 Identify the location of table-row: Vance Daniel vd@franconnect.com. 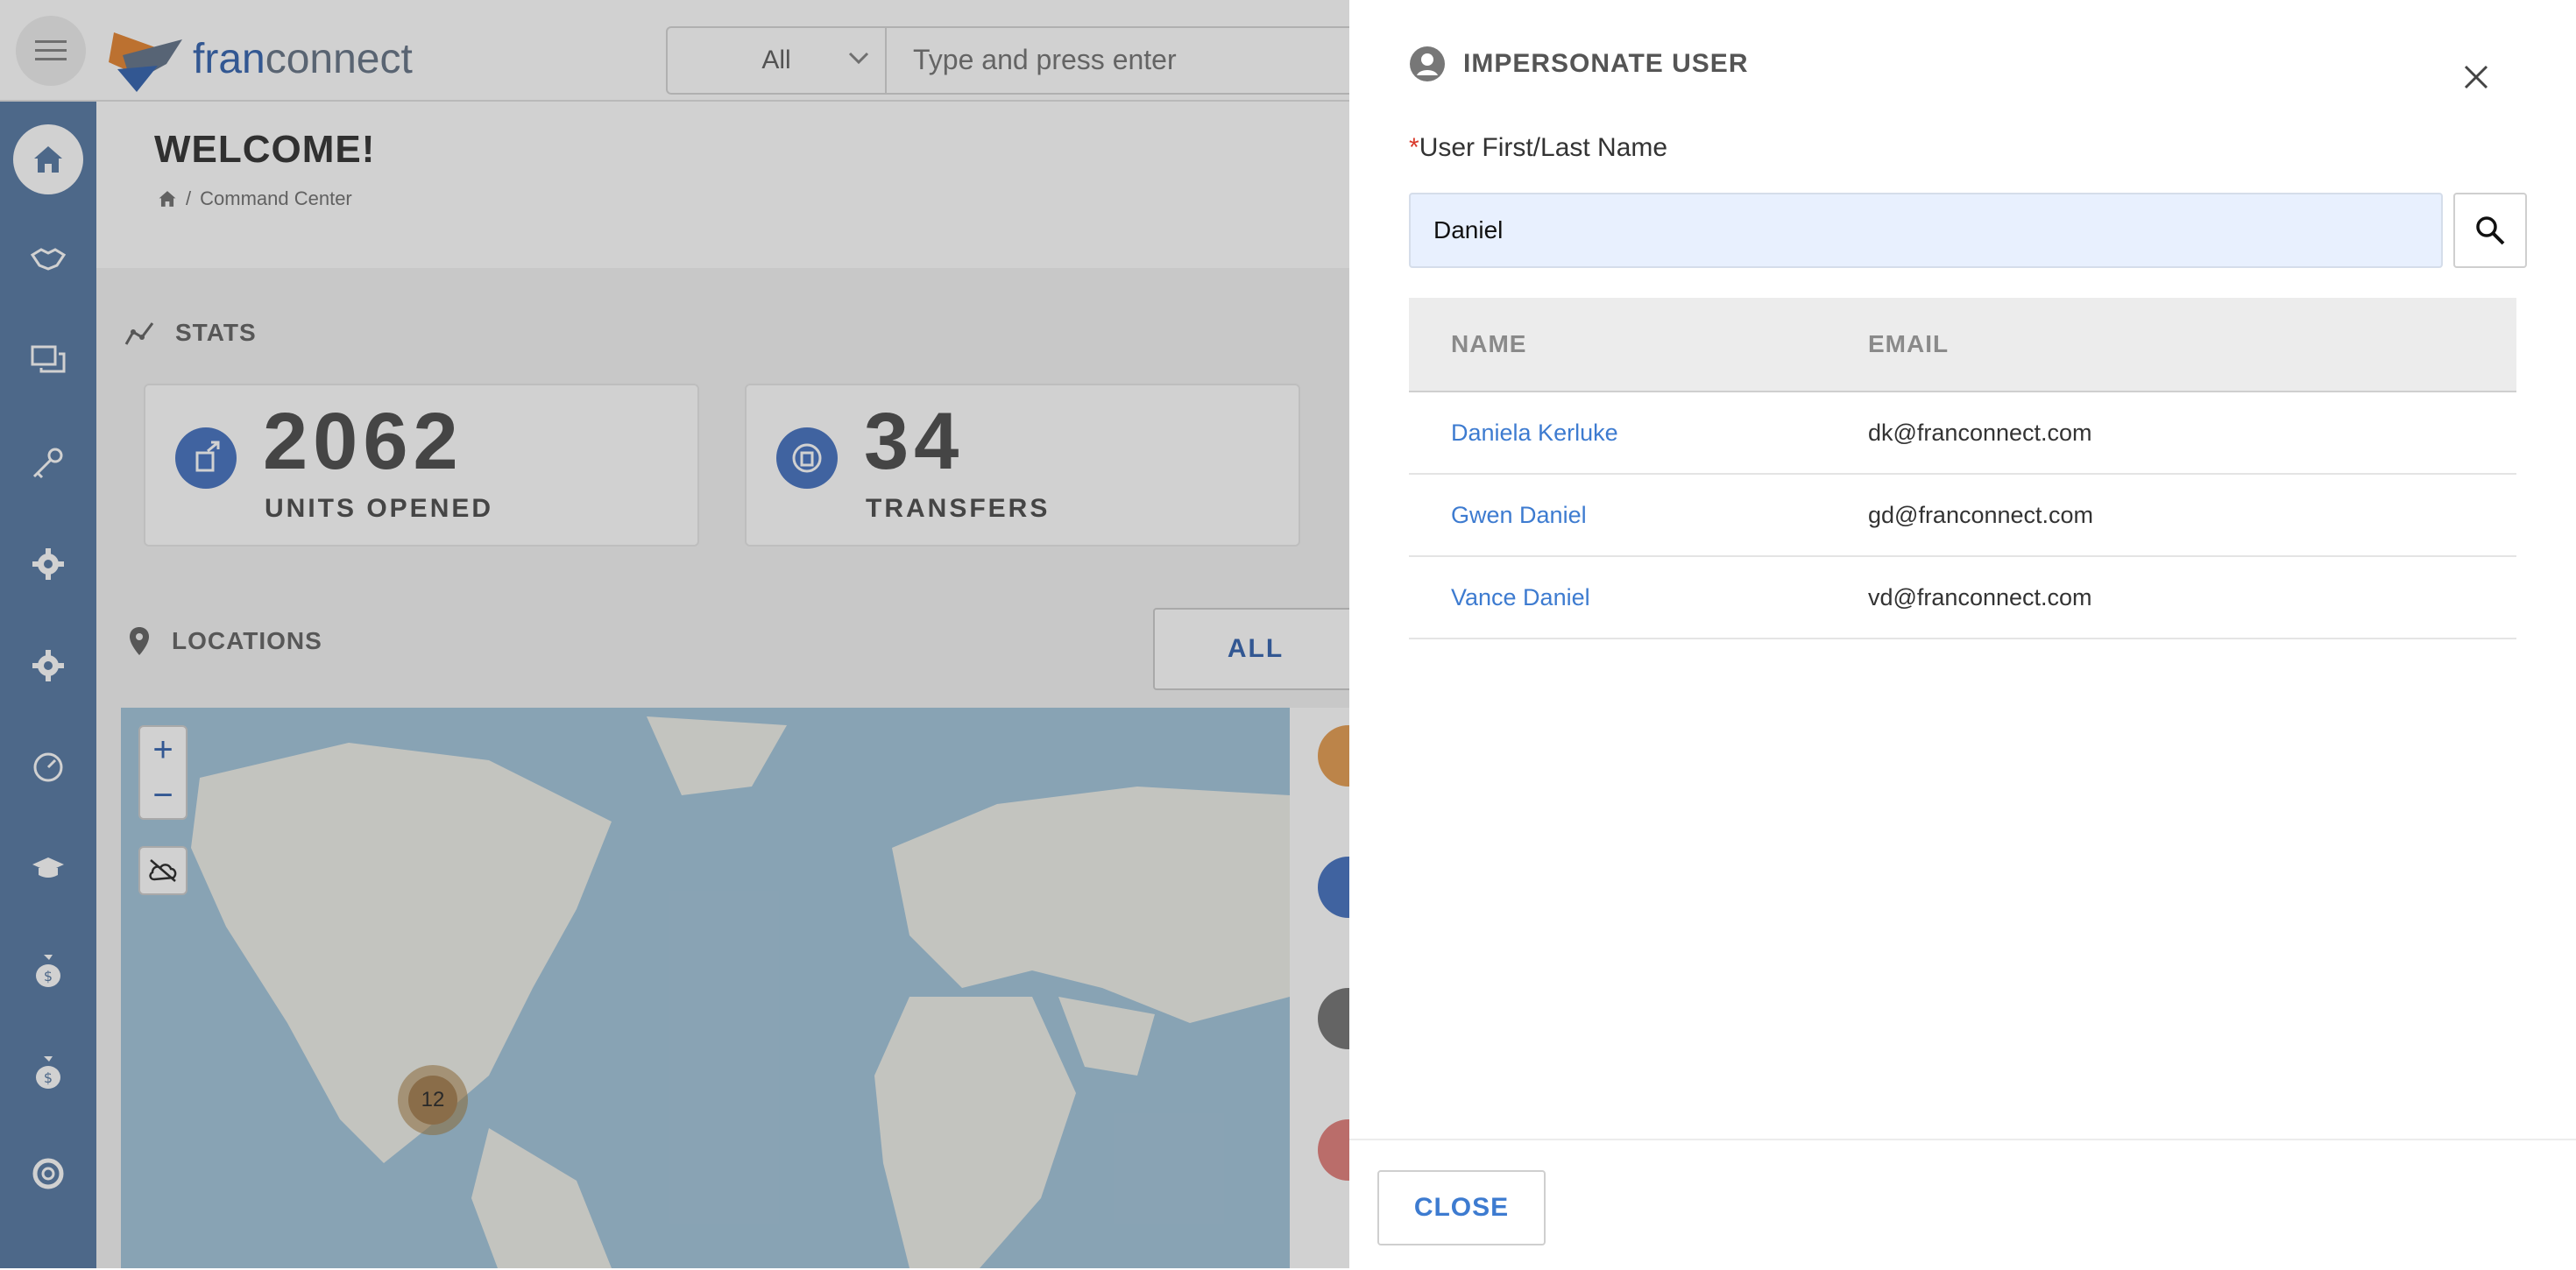
(1962, 598).